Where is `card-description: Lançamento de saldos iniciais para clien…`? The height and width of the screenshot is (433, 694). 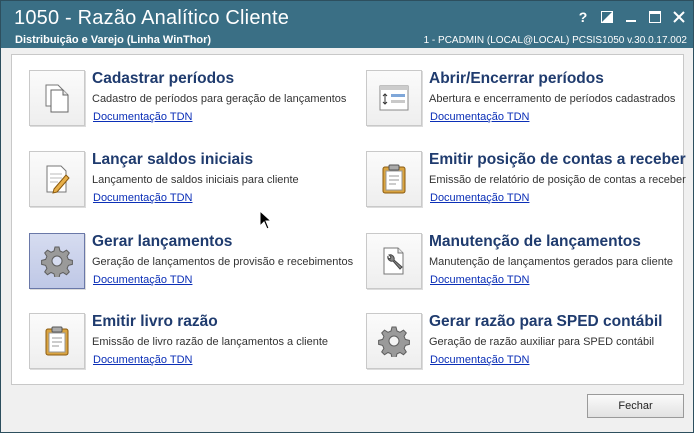
card-description: Lançamento de saldos iniciais para clien… is located at coordinates (195, 180).